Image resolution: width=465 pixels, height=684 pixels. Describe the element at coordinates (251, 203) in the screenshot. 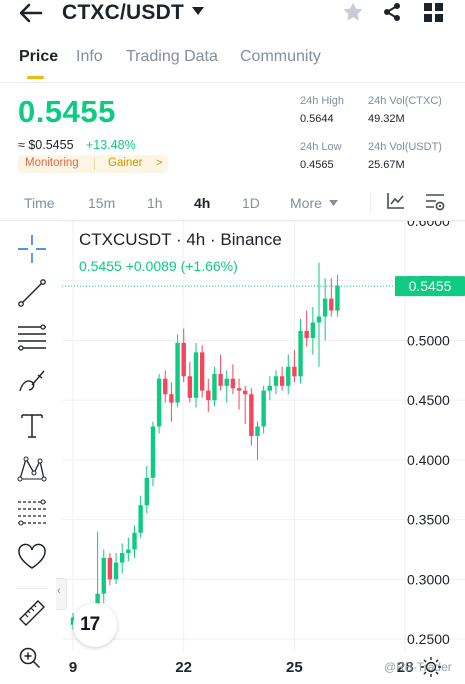

I see `interval-1d: 1D` at that location.